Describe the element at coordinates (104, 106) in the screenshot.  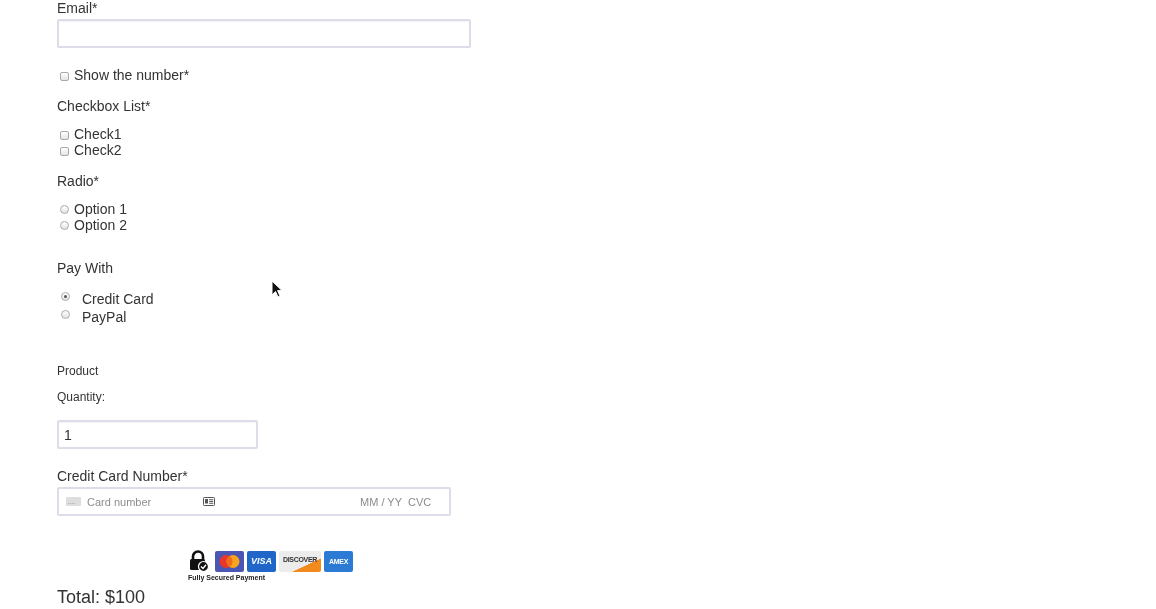
I see `field-label: Checkbox List*` at that location.